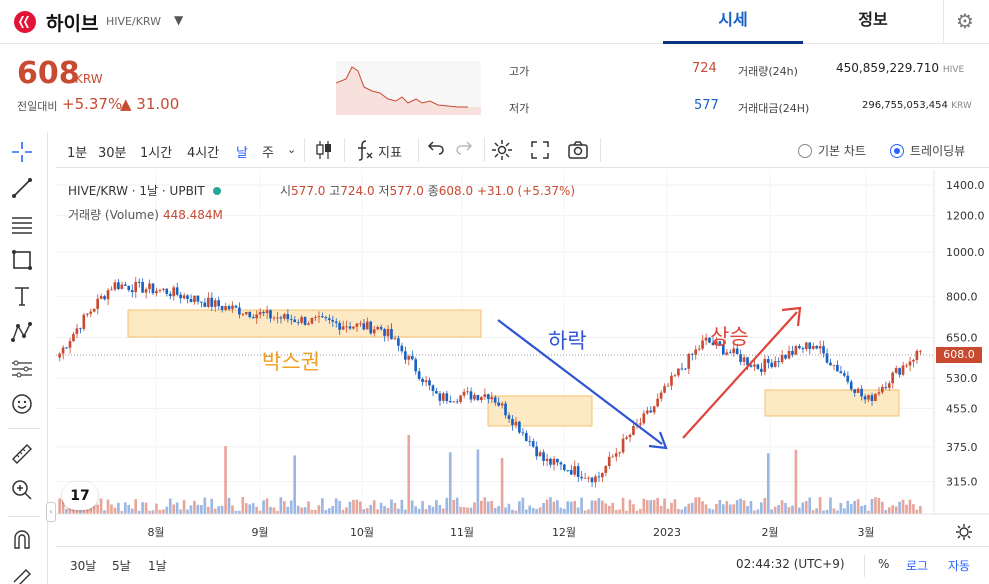 The image size is (989, 584). Describe the element at coordinates (502, 150) in the screenshot. I see `chart-settings-gear-icon` at that location.